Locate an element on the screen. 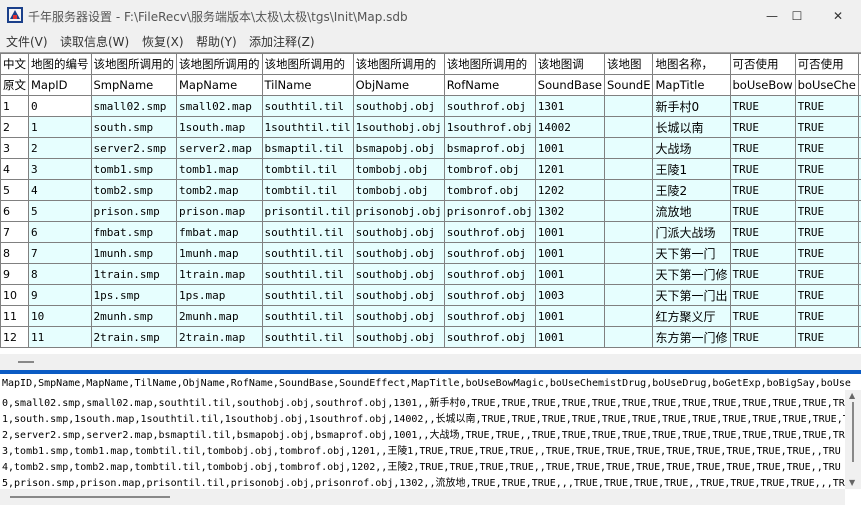  column-header-cell: 地图的编号 is located at coordinates (60, 64).